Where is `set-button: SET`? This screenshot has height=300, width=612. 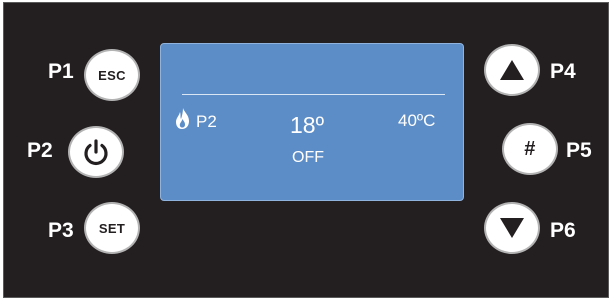
set-button: SET is located at coordinates (112, 228).